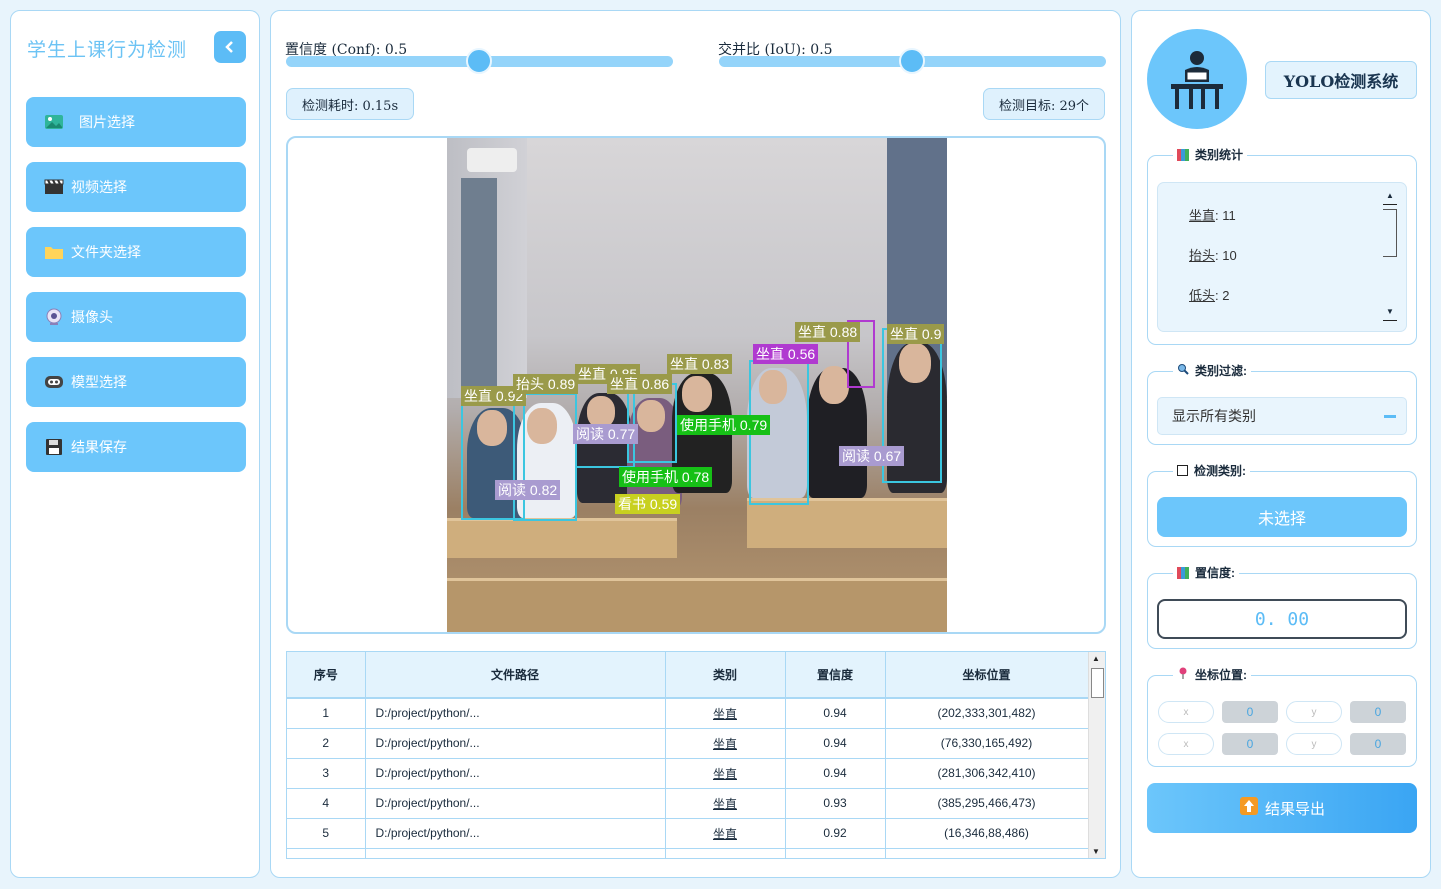 Image resolution: width=1441 pixels, height=889 pixels. I want to click on cell-confidence: 0.93, so click(835, 803).